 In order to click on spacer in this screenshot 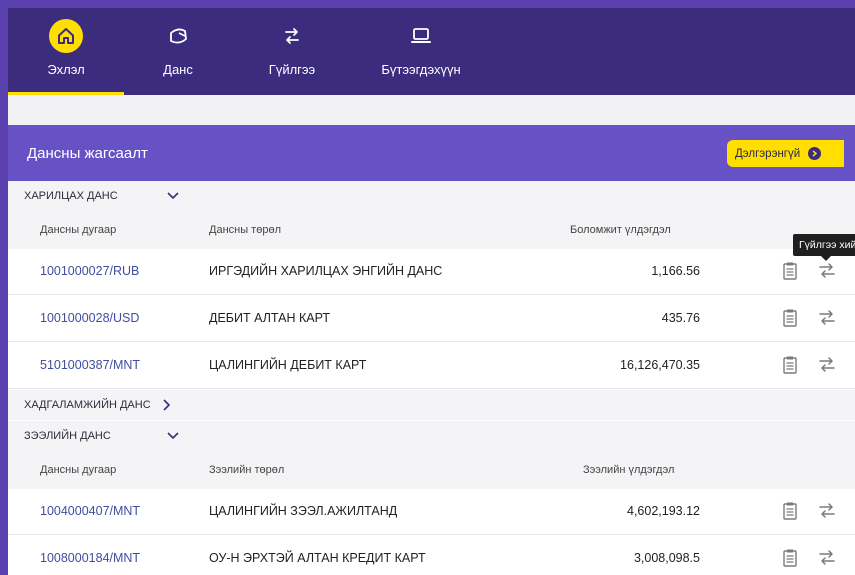, I will do `click(431, 110)`.